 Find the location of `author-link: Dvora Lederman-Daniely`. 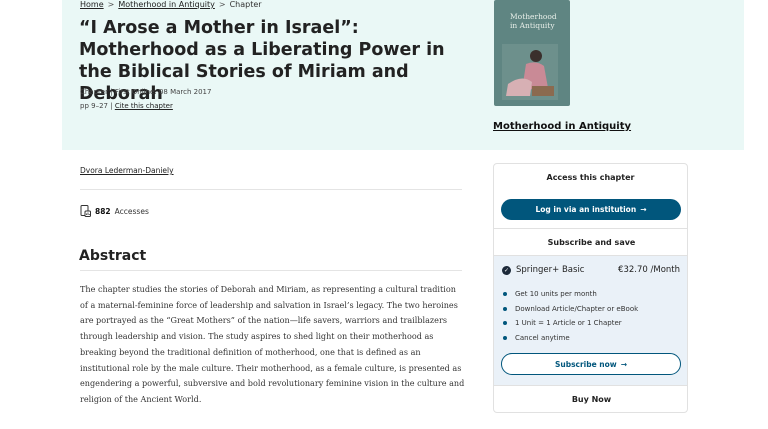

author-link: Dvora Lederman-Daniely is located at coordinates (127, 170).